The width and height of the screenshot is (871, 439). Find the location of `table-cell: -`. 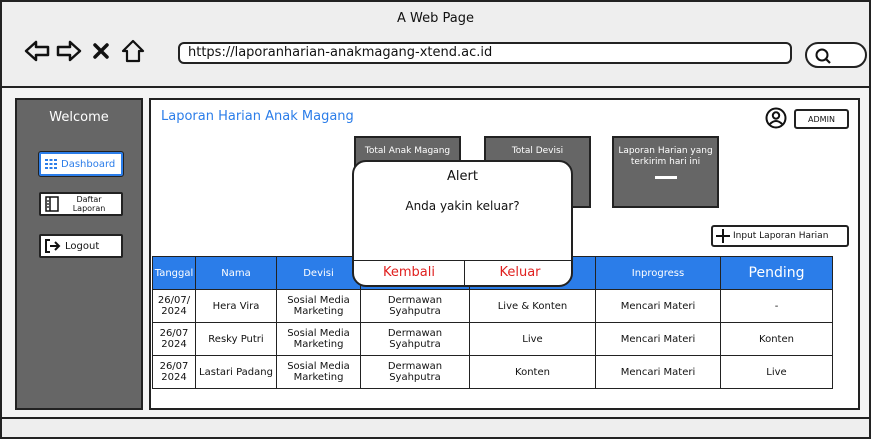

table-cell: - is located at coordinates (776, 306).